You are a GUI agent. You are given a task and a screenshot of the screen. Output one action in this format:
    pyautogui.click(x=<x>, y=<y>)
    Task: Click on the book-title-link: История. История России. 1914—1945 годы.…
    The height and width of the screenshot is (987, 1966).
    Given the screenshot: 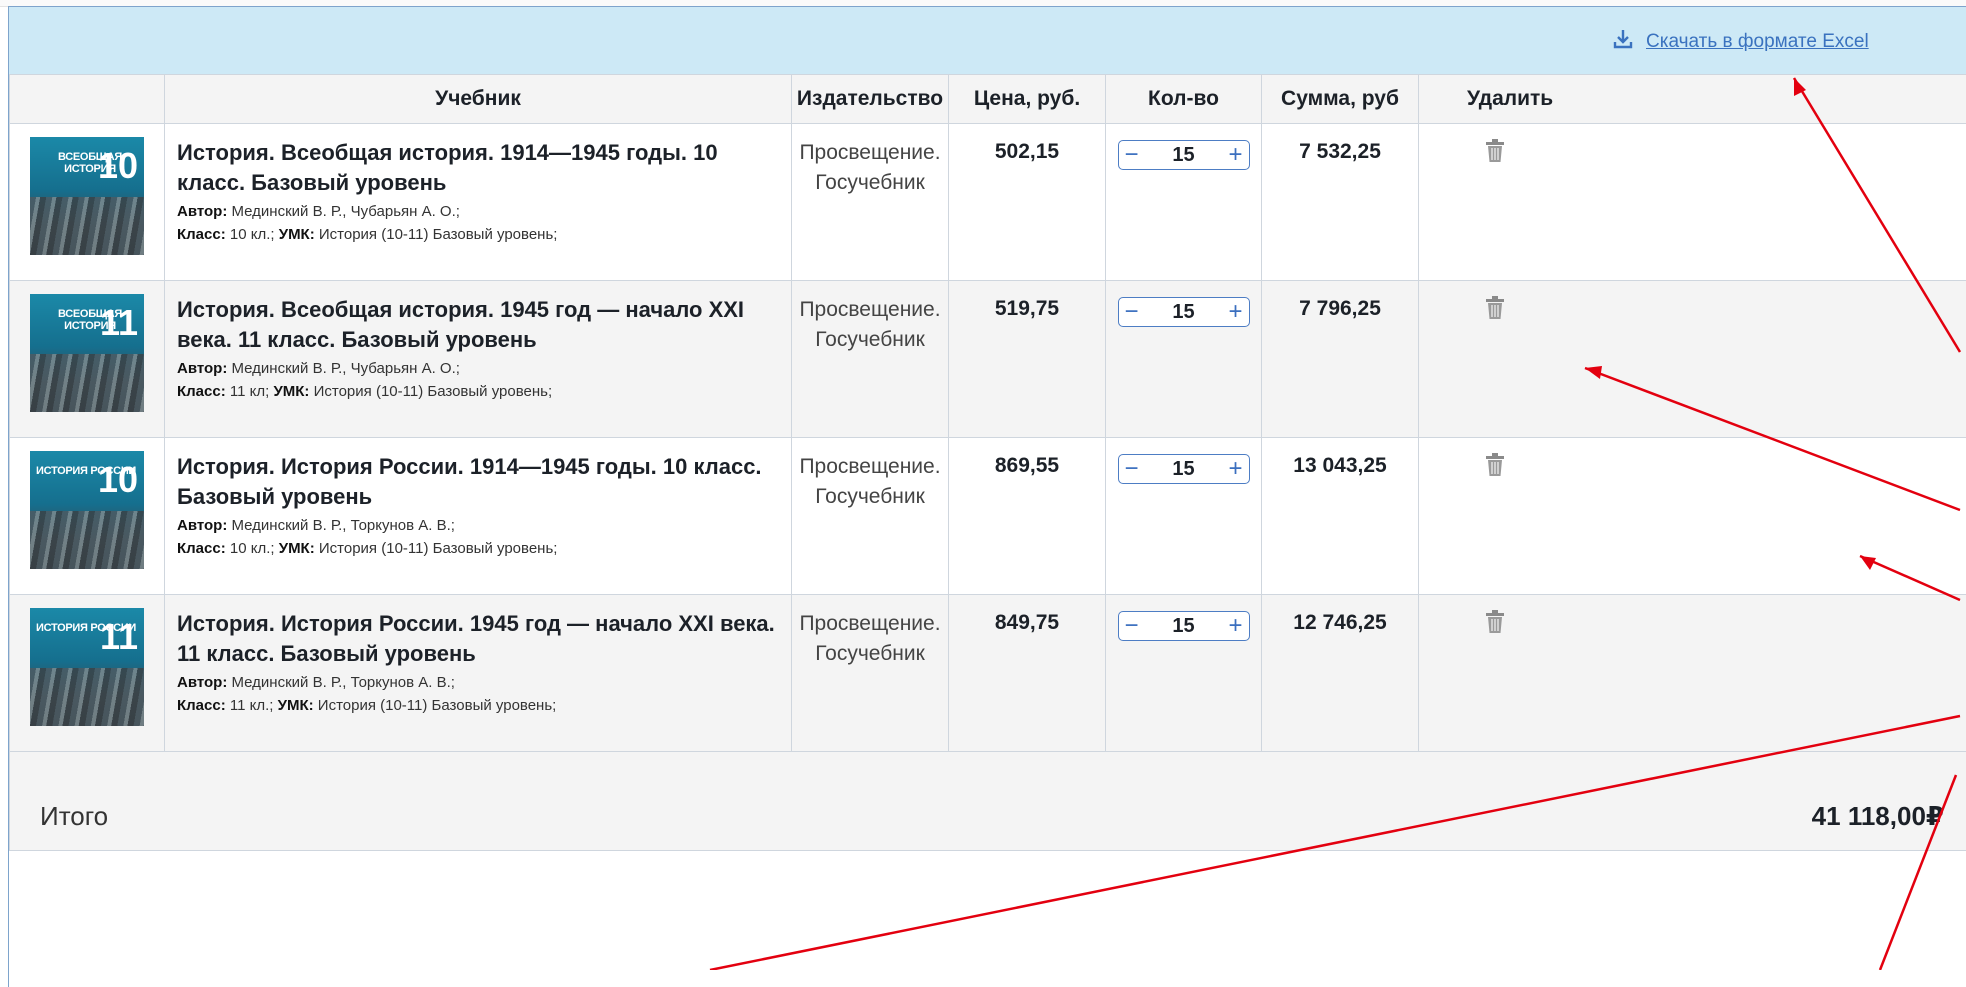 What is the action you would take?
    pyautogui.click(x=477, y=482)
    